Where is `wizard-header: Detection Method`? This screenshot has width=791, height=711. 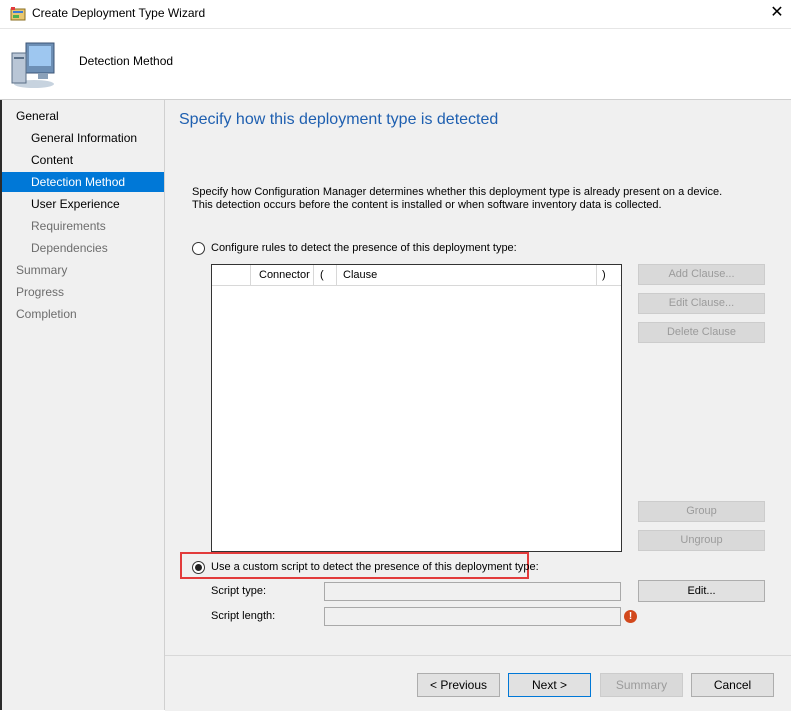
wizard-header: Detection Method is located at coordinates (395, 64).